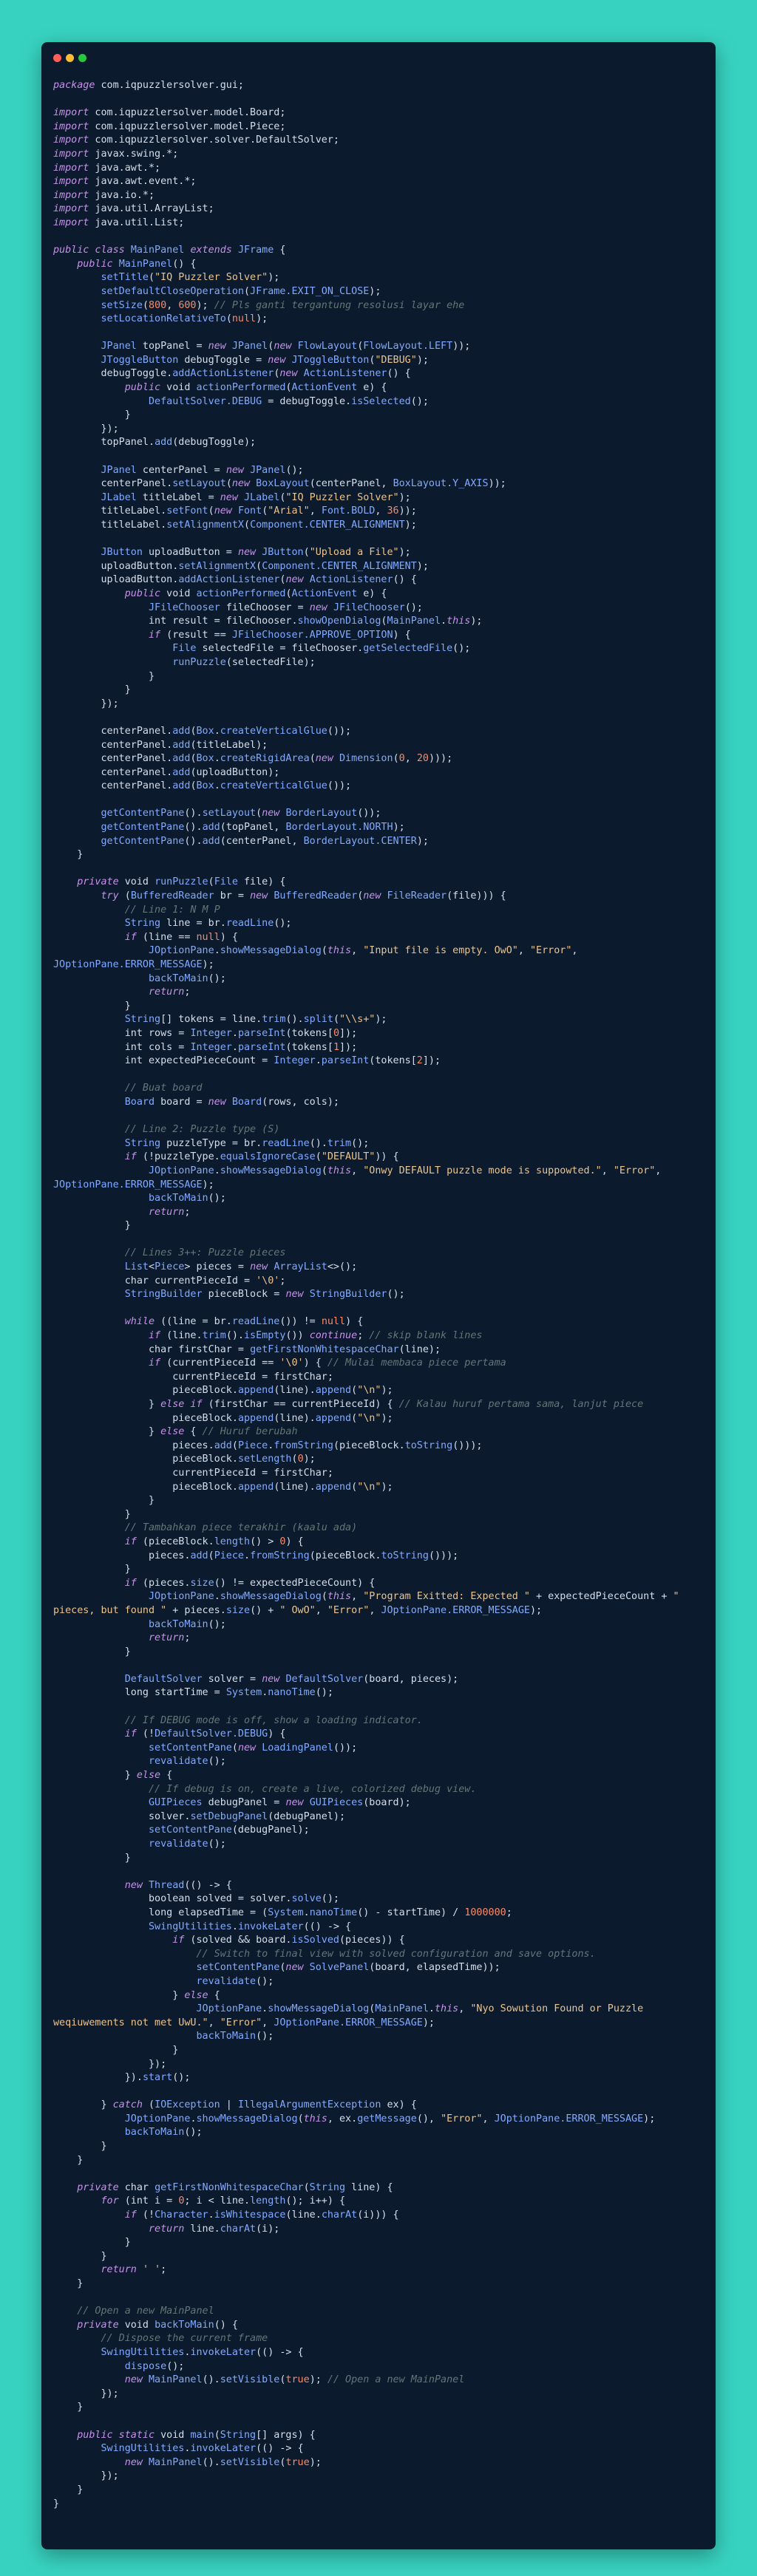  Describe the element at coordinates (158, 305) in the screenshot. I see `code-token: 800` at that location.